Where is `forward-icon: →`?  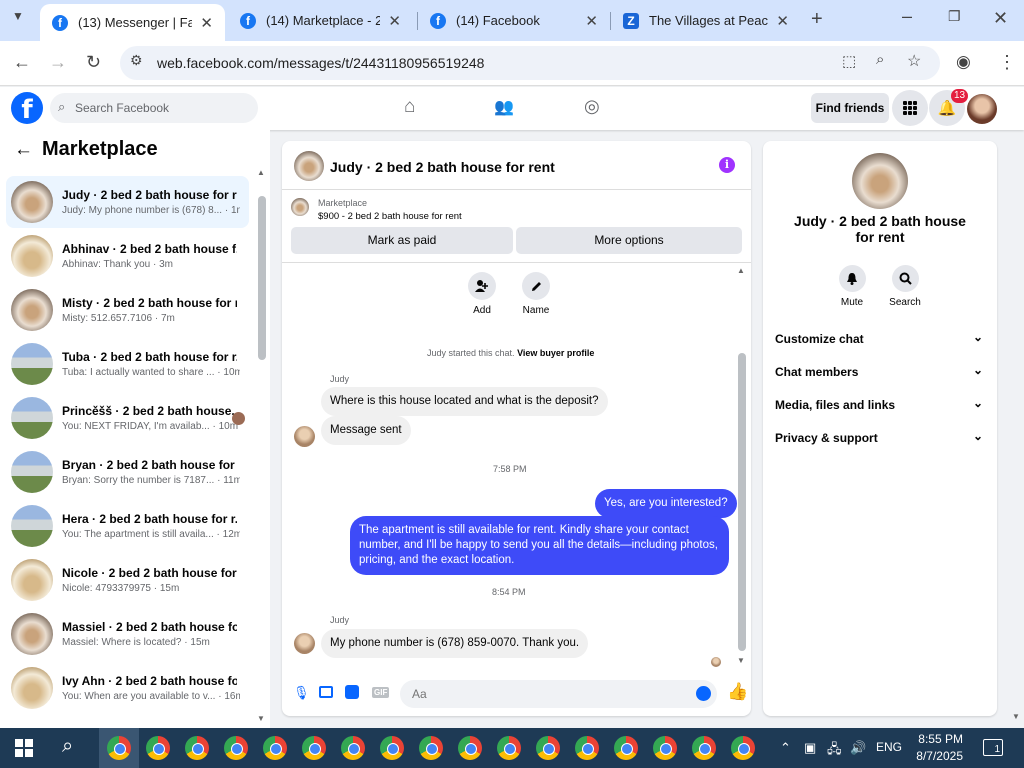
forward-icon: → is located at coordinates (58, 62).